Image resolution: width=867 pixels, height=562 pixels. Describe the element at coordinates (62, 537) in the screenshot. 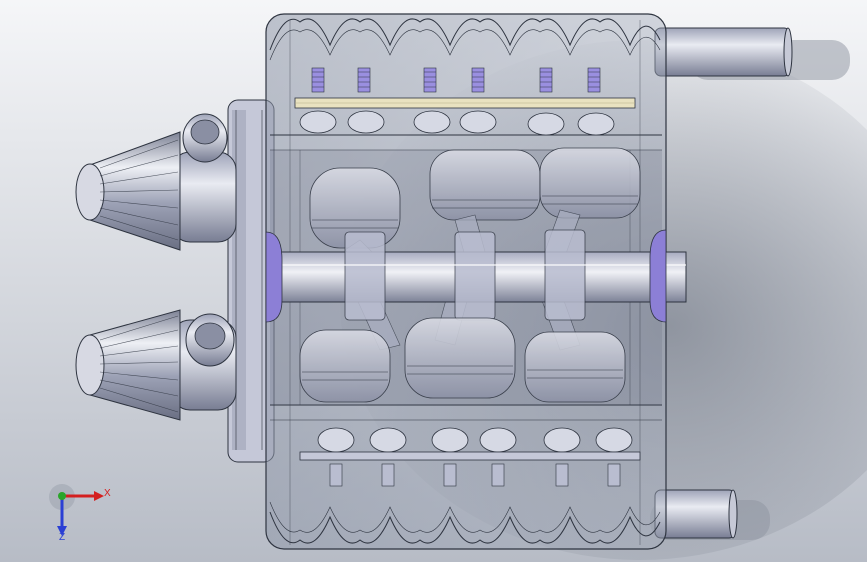

I see `z-axis-label: Z` at that location.